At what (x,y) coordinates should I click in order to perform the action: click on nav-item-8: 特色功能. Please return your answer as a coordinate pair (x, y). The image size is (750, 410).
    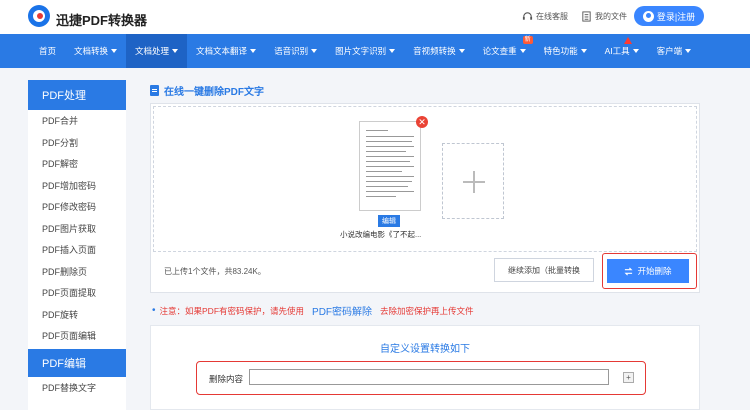
    Looking at the image, I should click on (565, 51).